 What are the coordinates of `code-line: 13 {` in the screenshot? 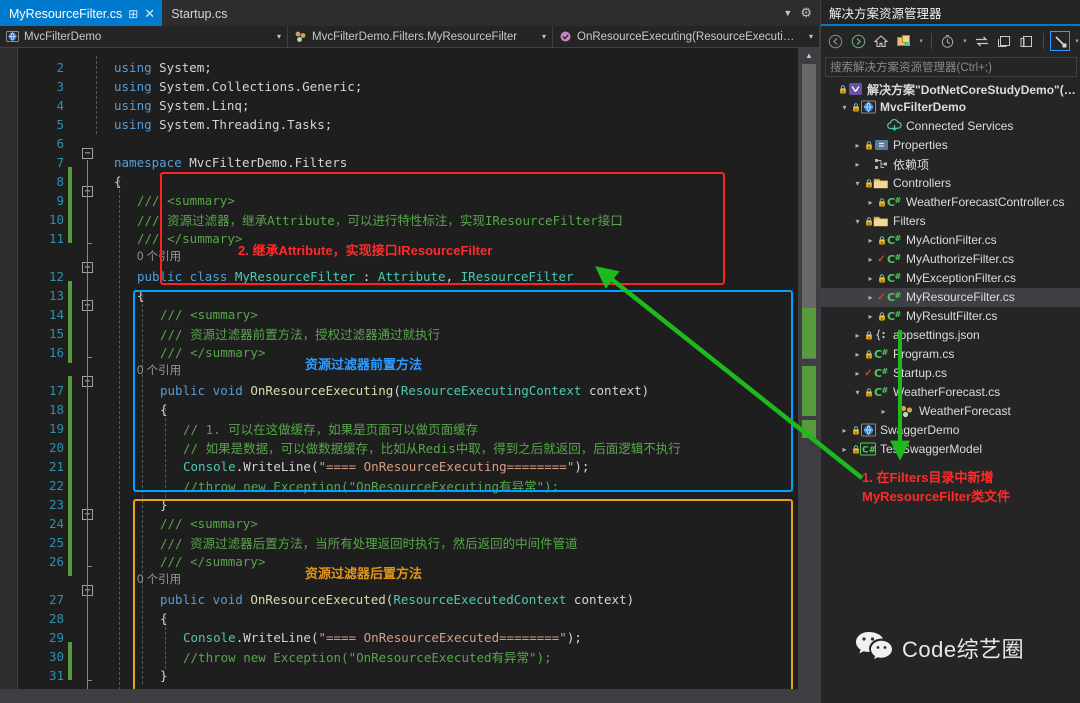 It's located at (408, 295).